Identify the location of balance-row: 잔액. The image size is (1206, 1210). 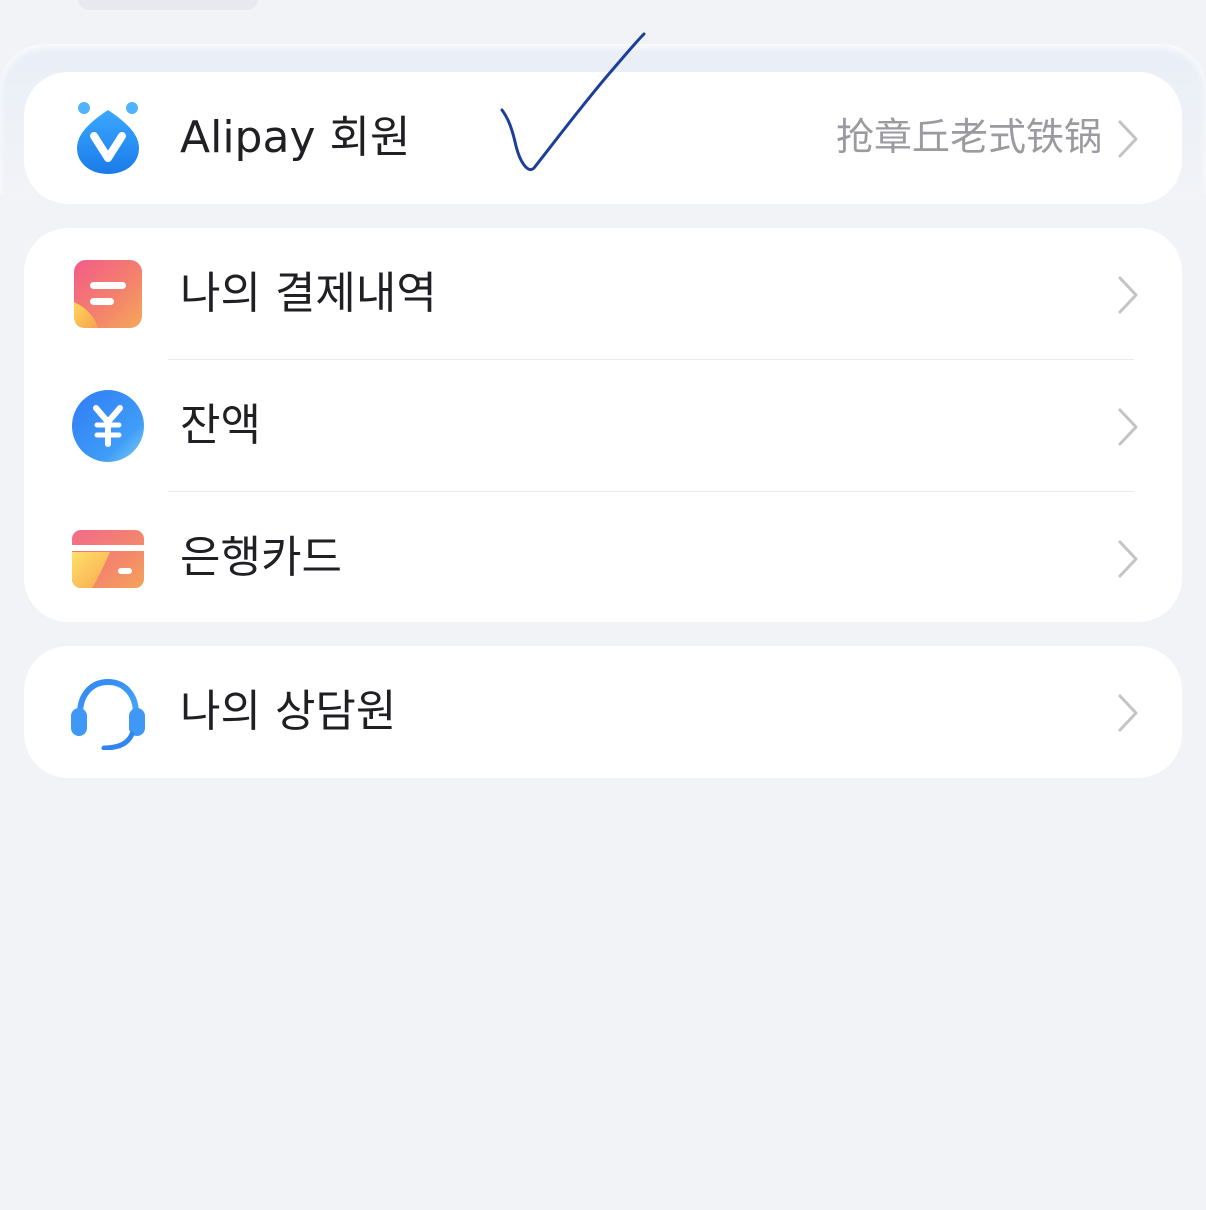
(603, 425).